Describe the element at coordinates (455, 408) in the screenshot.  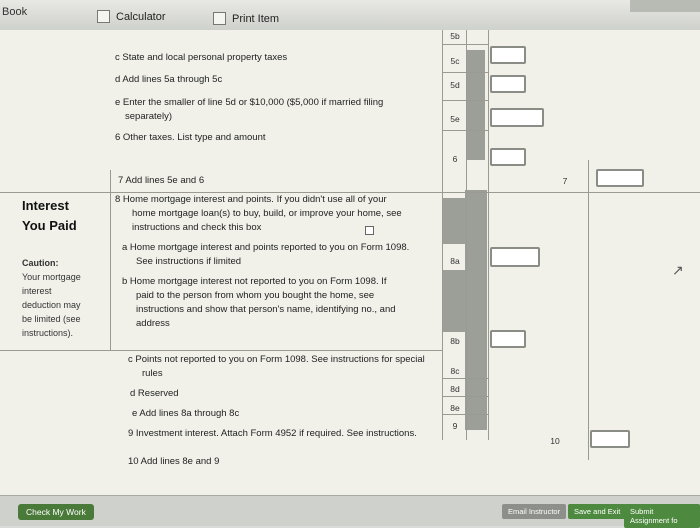
I see `label-8e: 8e` at that location.